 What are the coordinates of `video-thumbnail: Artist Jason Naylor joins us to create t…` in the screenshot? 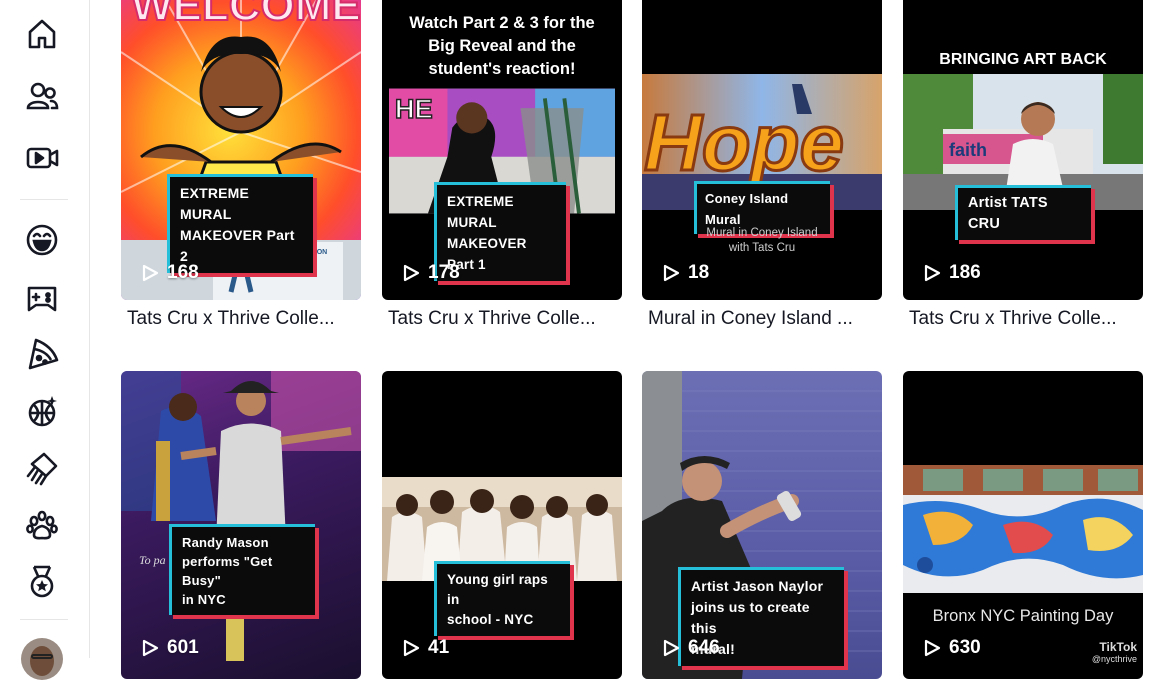 It's located at (762, 525).